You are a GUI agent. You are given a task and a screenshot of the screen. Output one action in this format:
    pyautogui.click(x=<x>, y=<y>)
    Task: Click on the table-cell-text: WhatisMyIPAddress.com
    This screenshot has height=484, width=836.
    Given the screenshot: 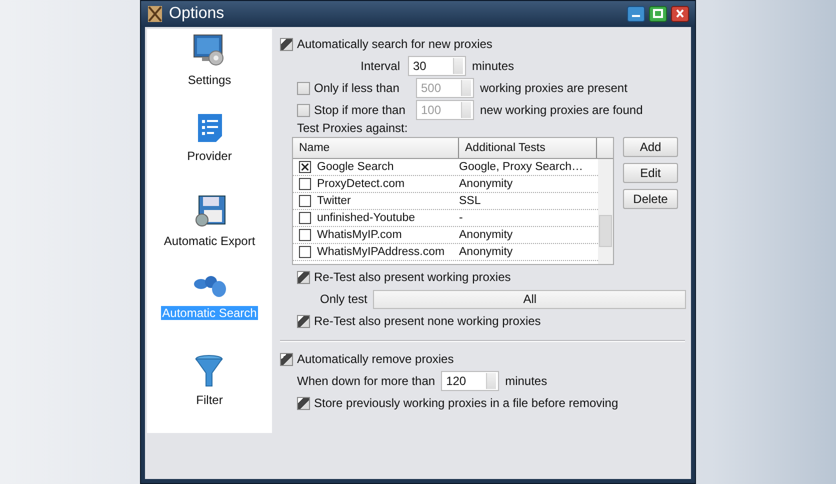 What is the action you would take?
    pyautogui.click(x=381, y=252)
    